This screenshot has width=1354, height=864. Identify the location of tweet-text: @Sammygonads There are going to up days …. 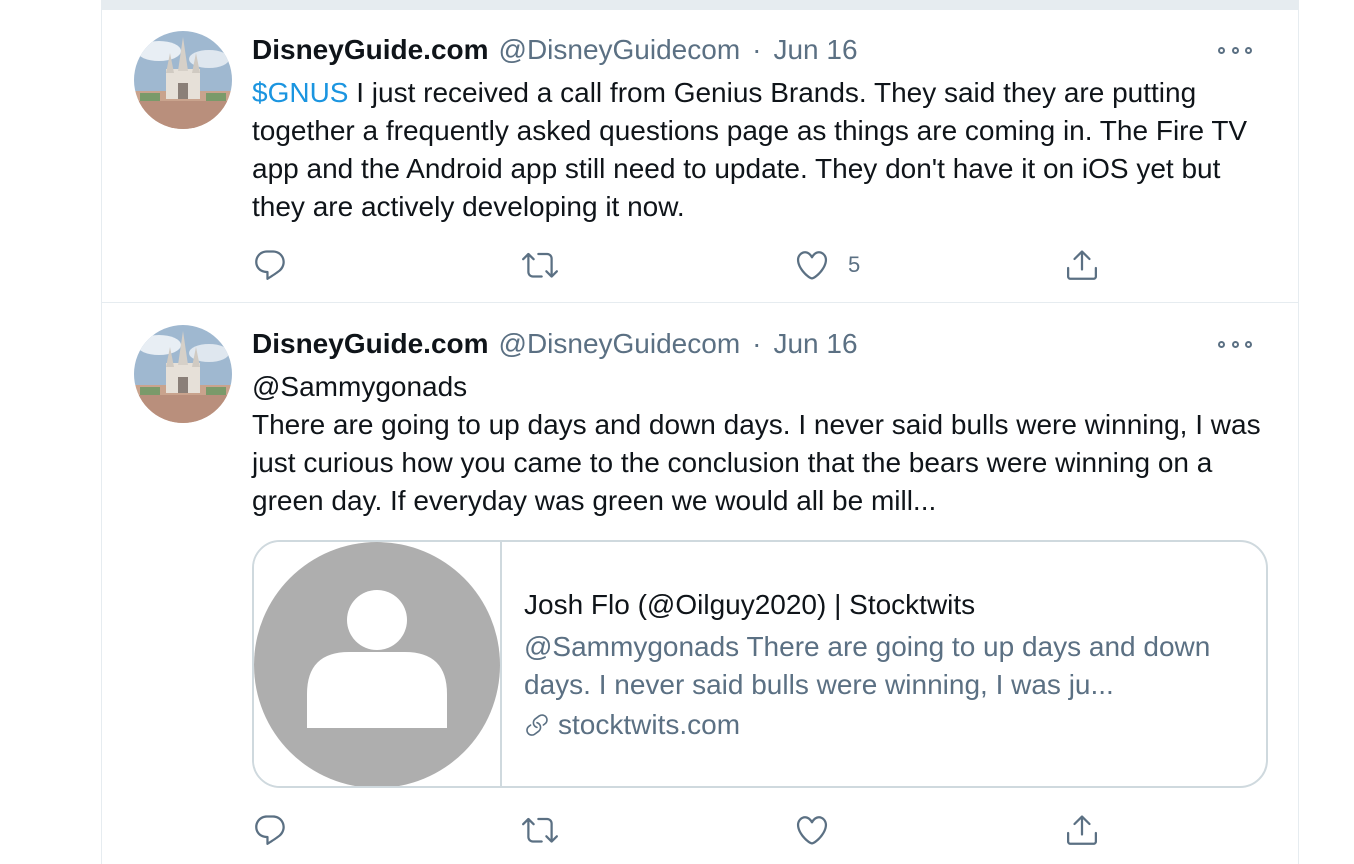
(762, 444).